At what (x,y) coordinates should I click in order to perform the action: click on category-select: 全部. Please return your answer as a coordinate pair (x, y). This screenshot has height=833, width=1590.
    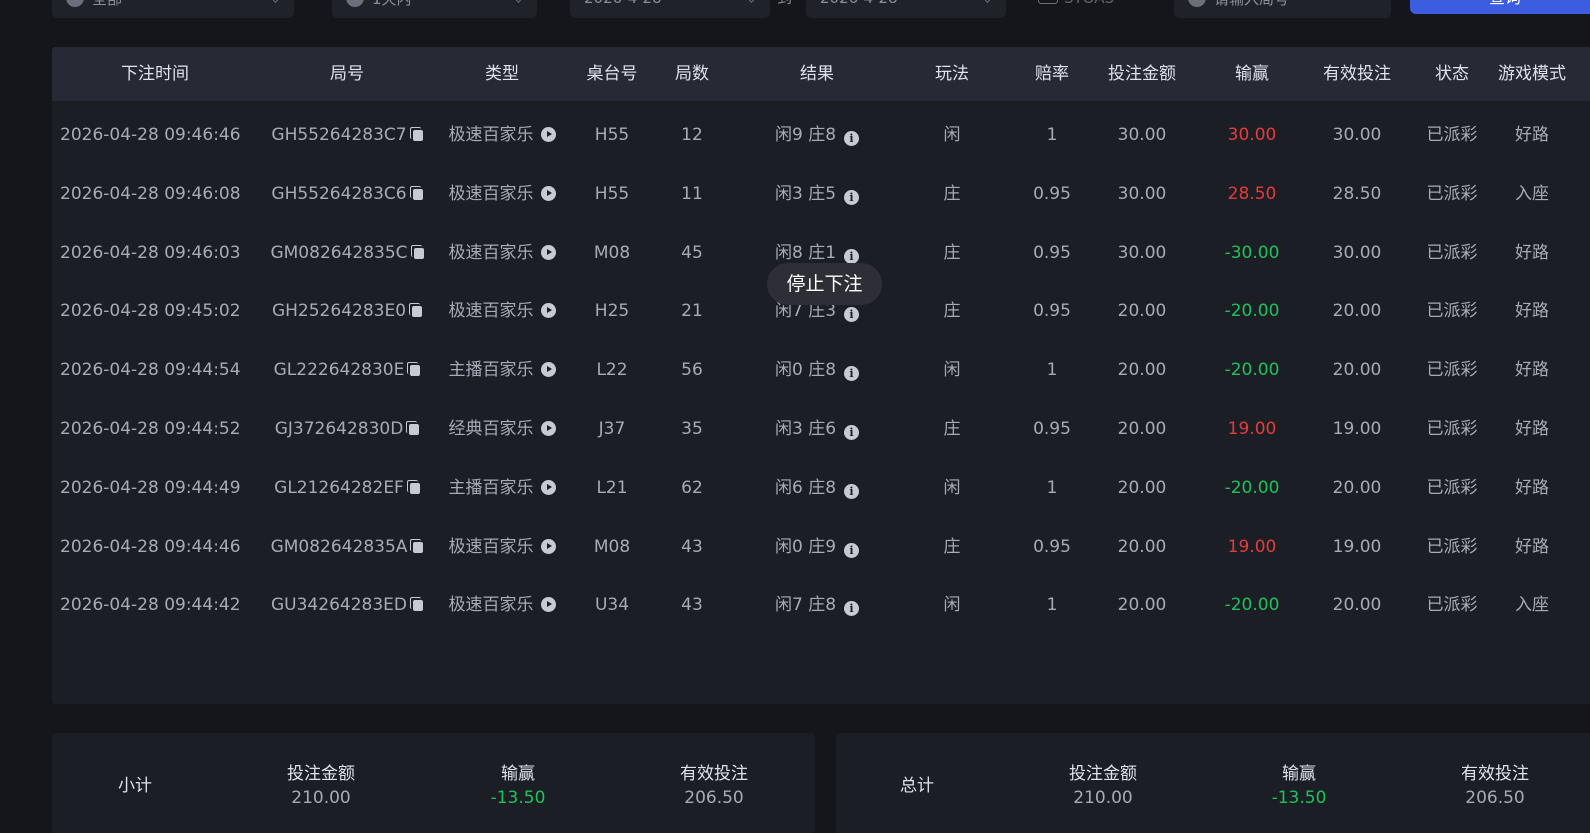
    Looking at the image, I should click on (173, 9).